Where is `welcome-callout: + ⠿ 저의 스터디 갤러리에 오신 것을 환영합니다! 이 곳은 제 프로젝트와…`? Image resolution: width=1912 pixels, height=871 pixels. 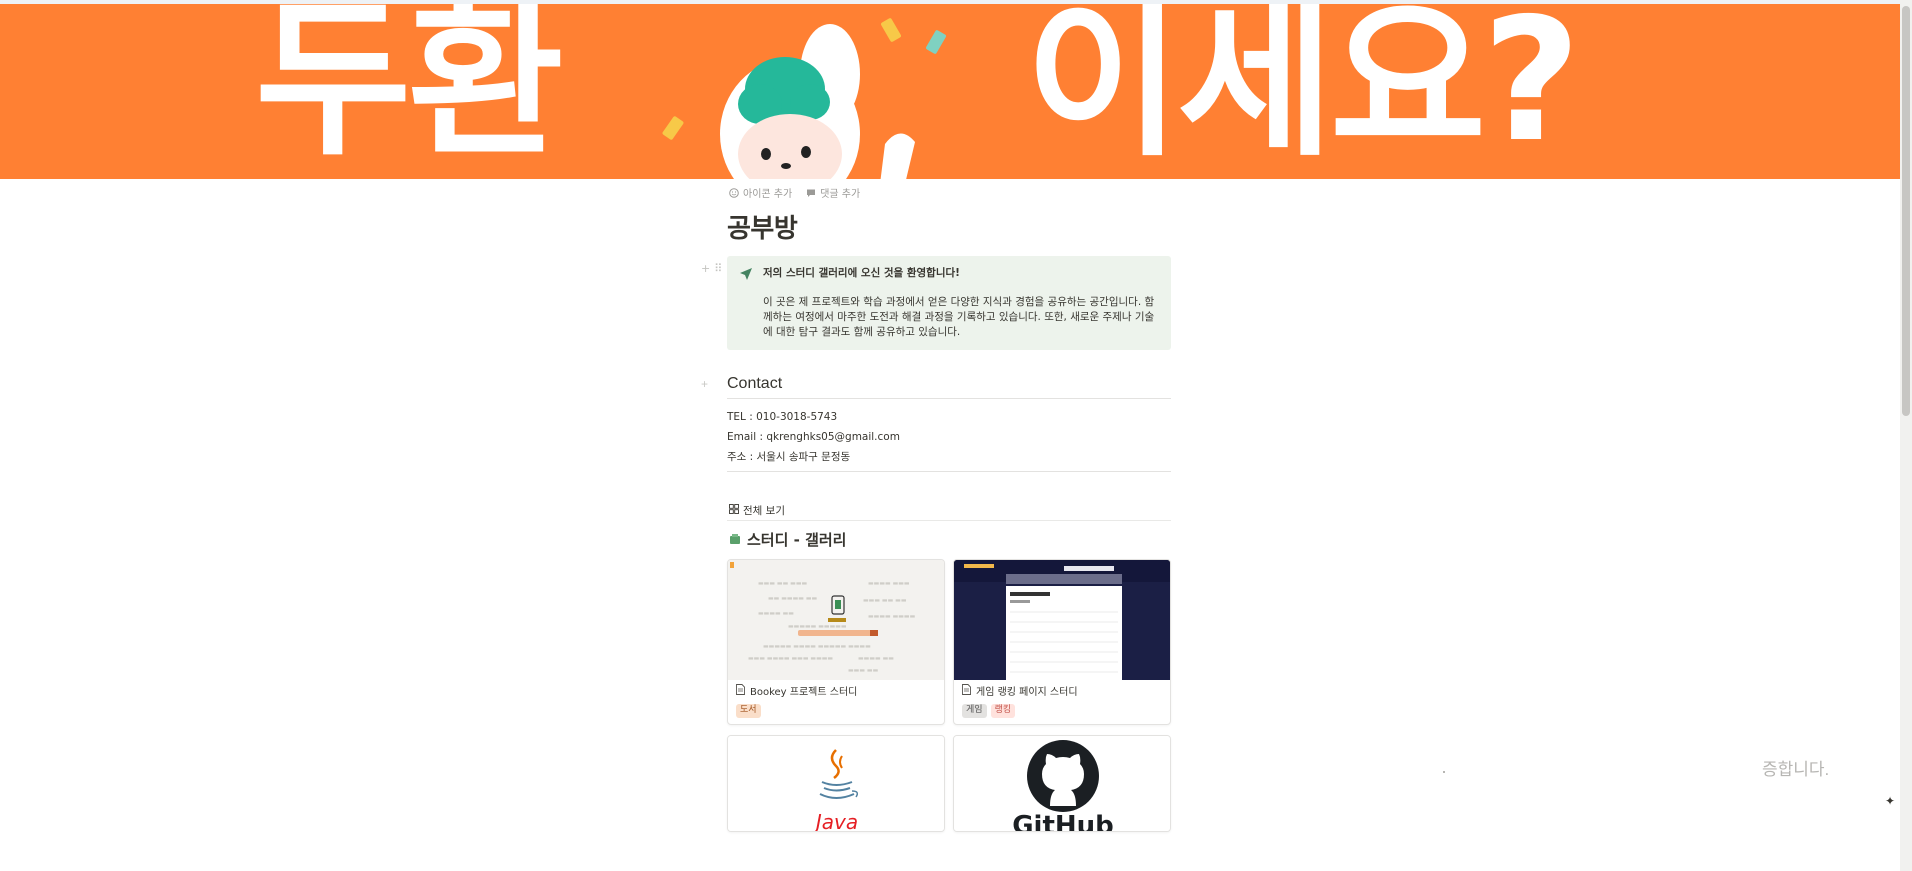
welcome-callout: + ⠿ 저의 스터디 갤러리에 오신 것을 환영합니다! 이 곳은 제 프로젝트와… is located at coordinates (936, 303).